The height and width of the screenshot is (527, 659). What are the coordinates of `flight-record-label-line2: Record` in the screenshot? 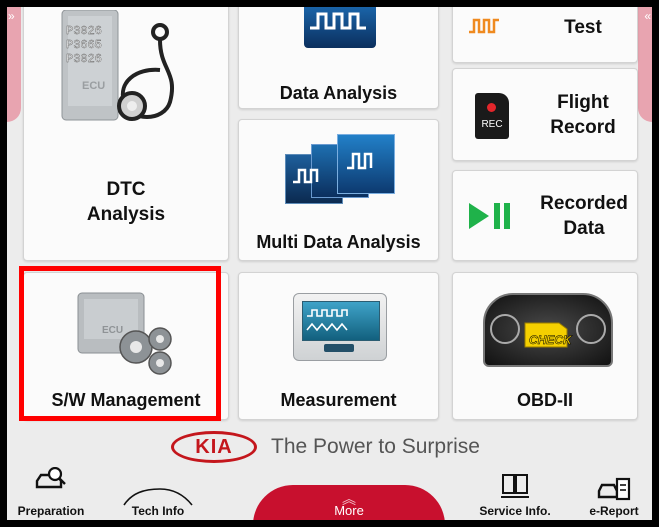 It's located at (583, 127).